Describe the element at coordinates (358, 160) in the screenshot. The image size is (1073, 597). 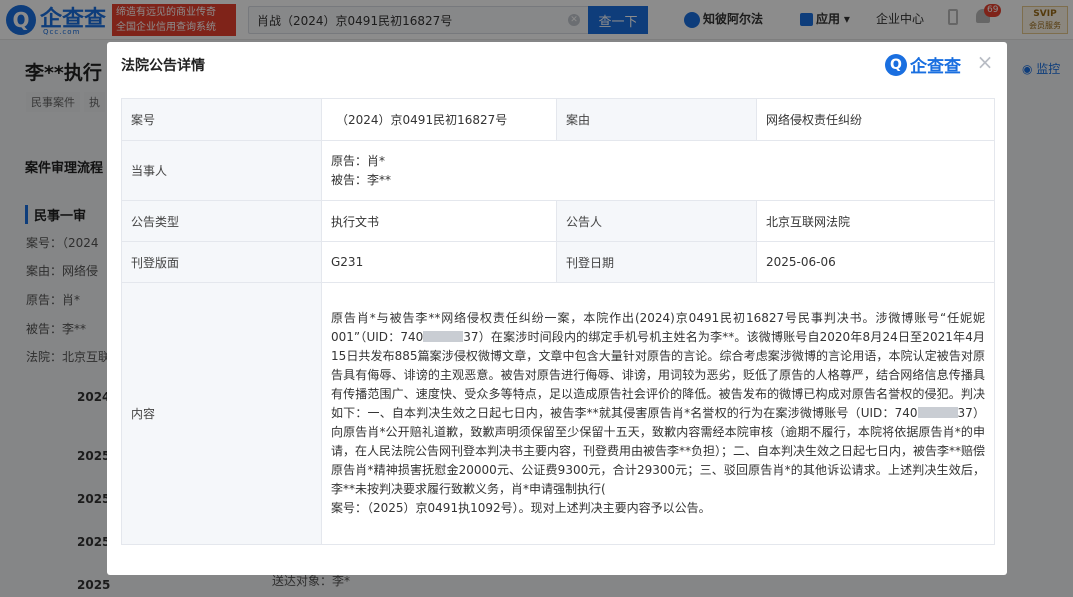
I see `plaintiff-value: 原告：肖*` at that location.